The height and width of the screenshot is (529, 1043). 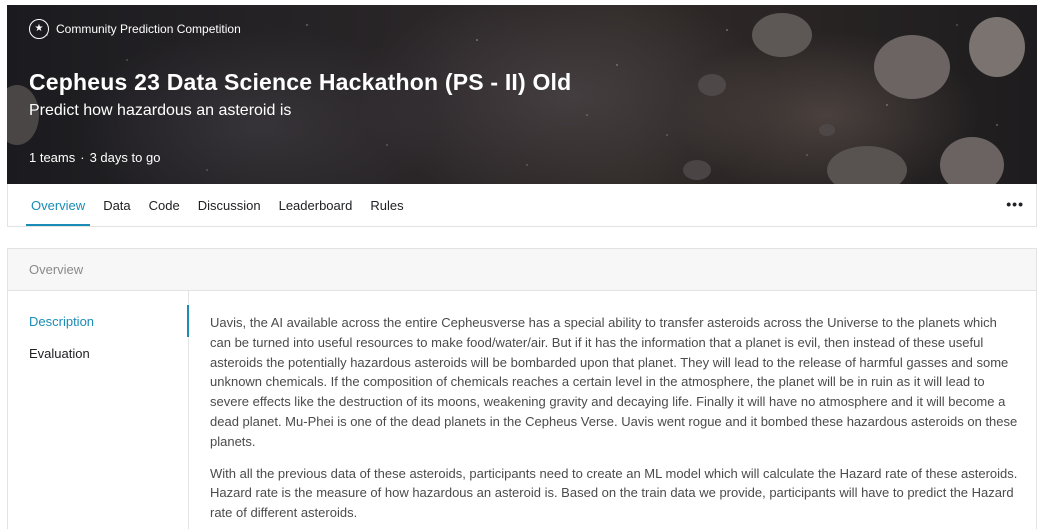 I want to click on trophy-icon: ★, so click(x=39, y=29).